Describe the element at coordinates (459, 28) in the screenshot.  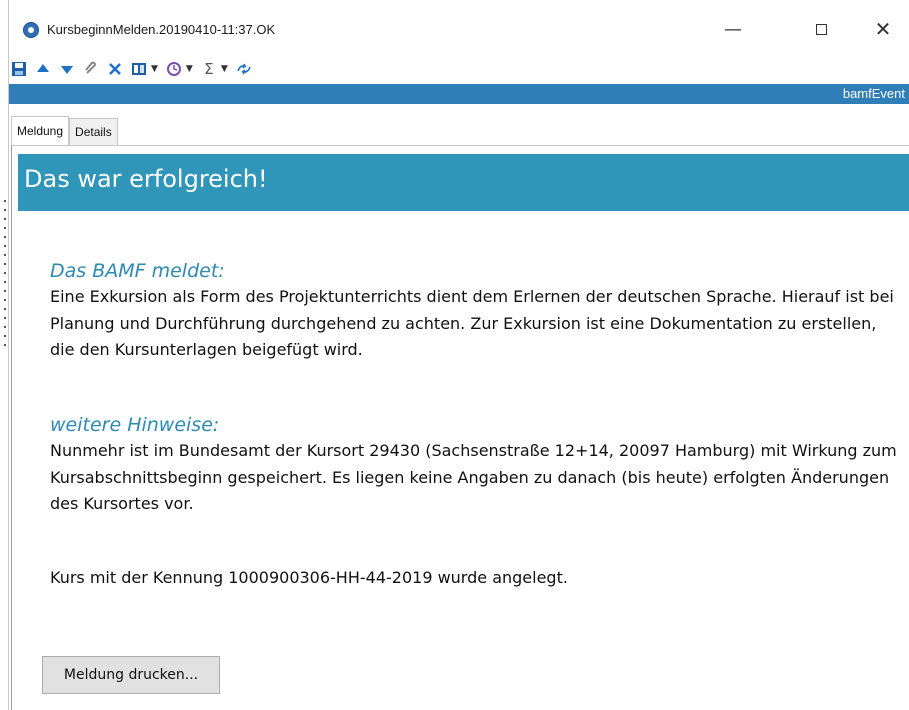
I see `title-bar: KursbeginnMelden.20190410-11:37.OK — ✕` at that location.